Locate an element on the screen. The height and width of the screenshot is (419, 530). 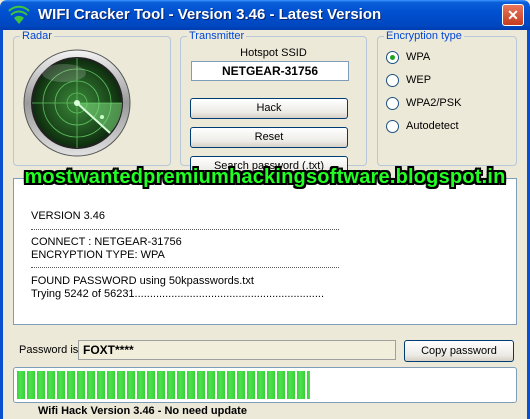
radio-wpa2-psk-label: WPA2/PSK is located at coordinates (434, 103).